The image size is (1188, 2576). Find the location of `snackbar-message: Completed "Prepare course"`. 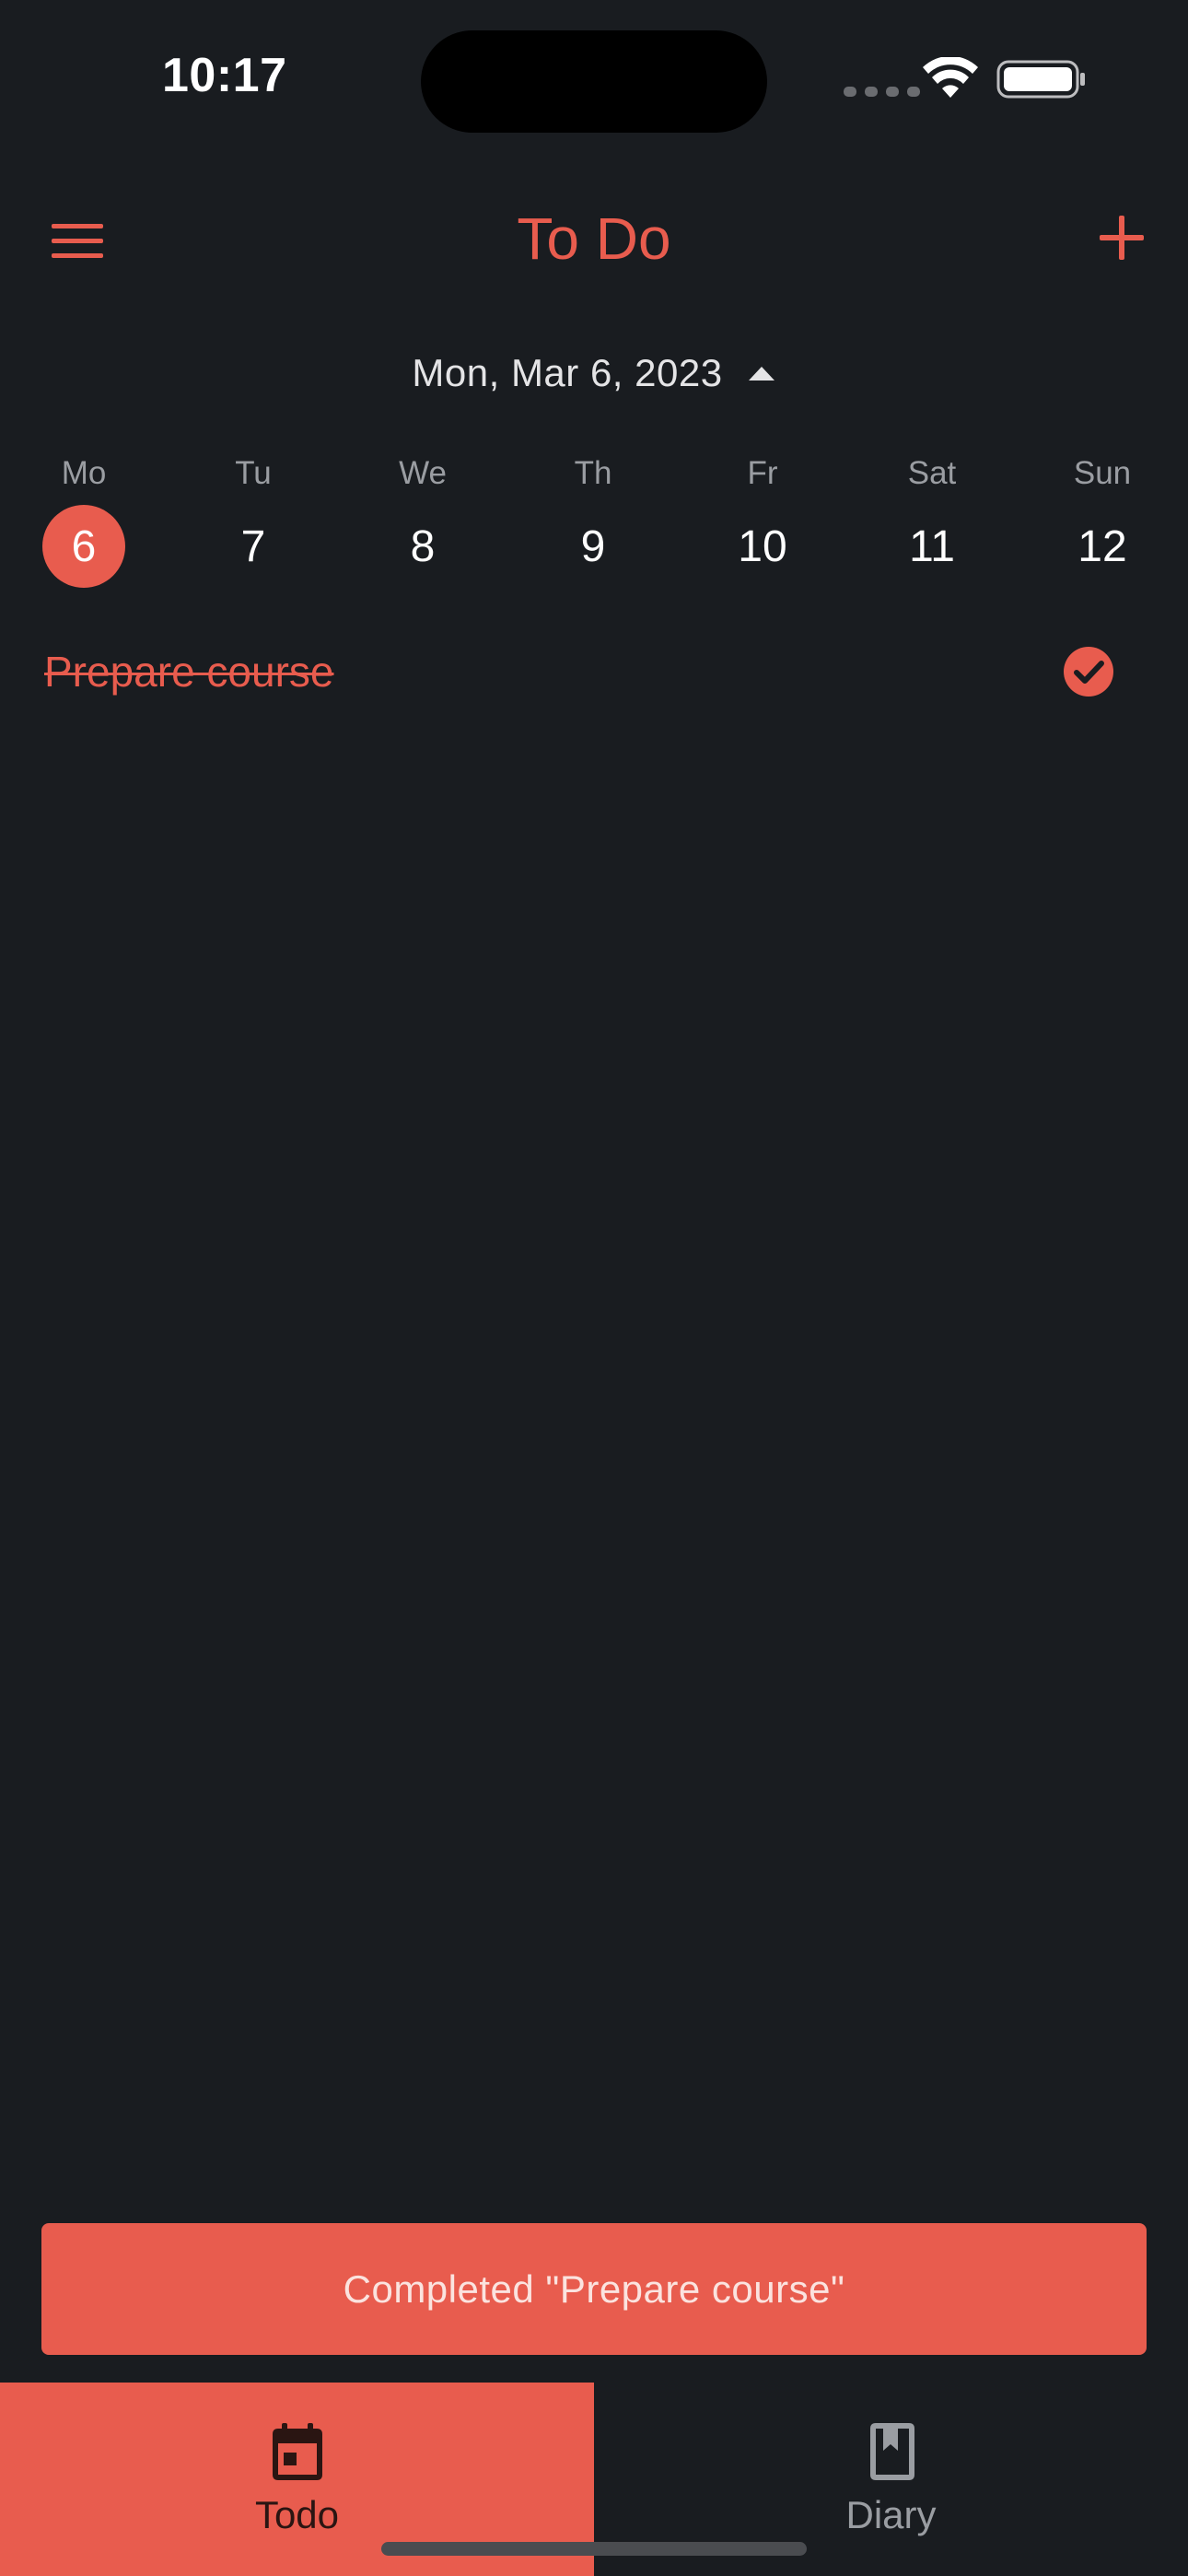

snackbar-message: Completed "Prepare course" is located at coordinates (594, 2288).